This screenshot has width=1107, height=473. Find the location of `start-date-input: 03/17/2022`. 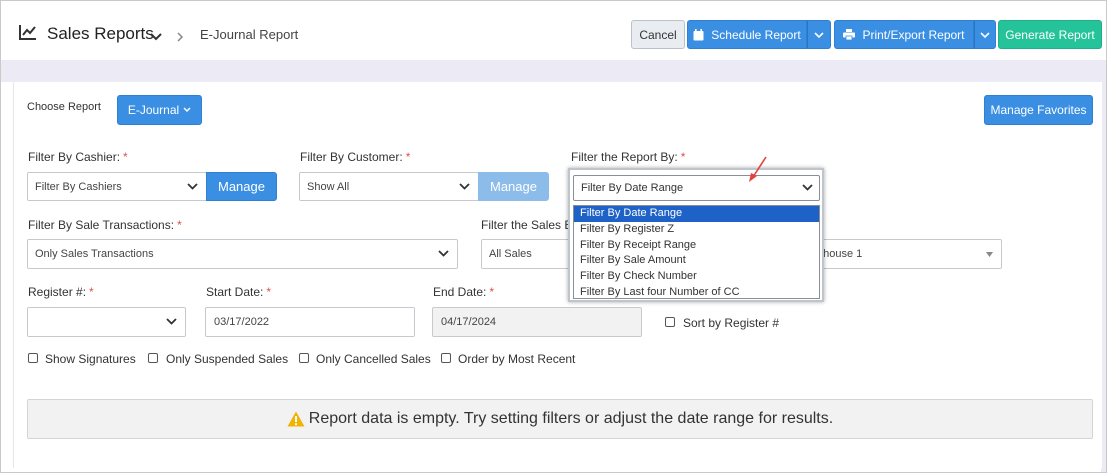

start-date-input: 03/17/2022 is located at coordinates (310, 322).